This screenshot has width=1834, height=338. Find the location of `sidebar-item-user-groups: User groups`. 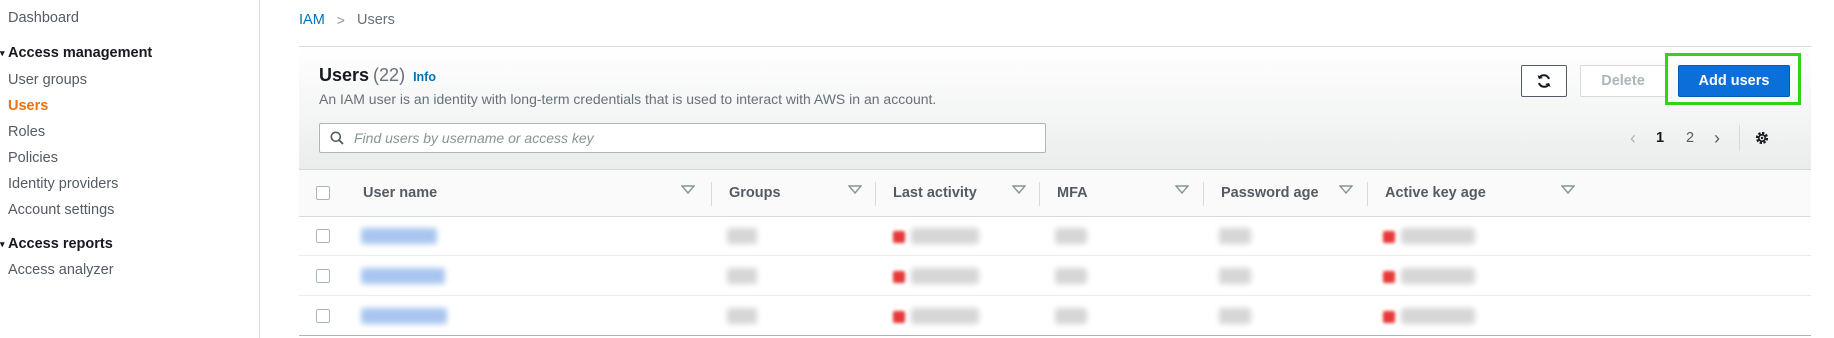

sidebar-item-user-groups: User groups is located at coordinates (47, 80).